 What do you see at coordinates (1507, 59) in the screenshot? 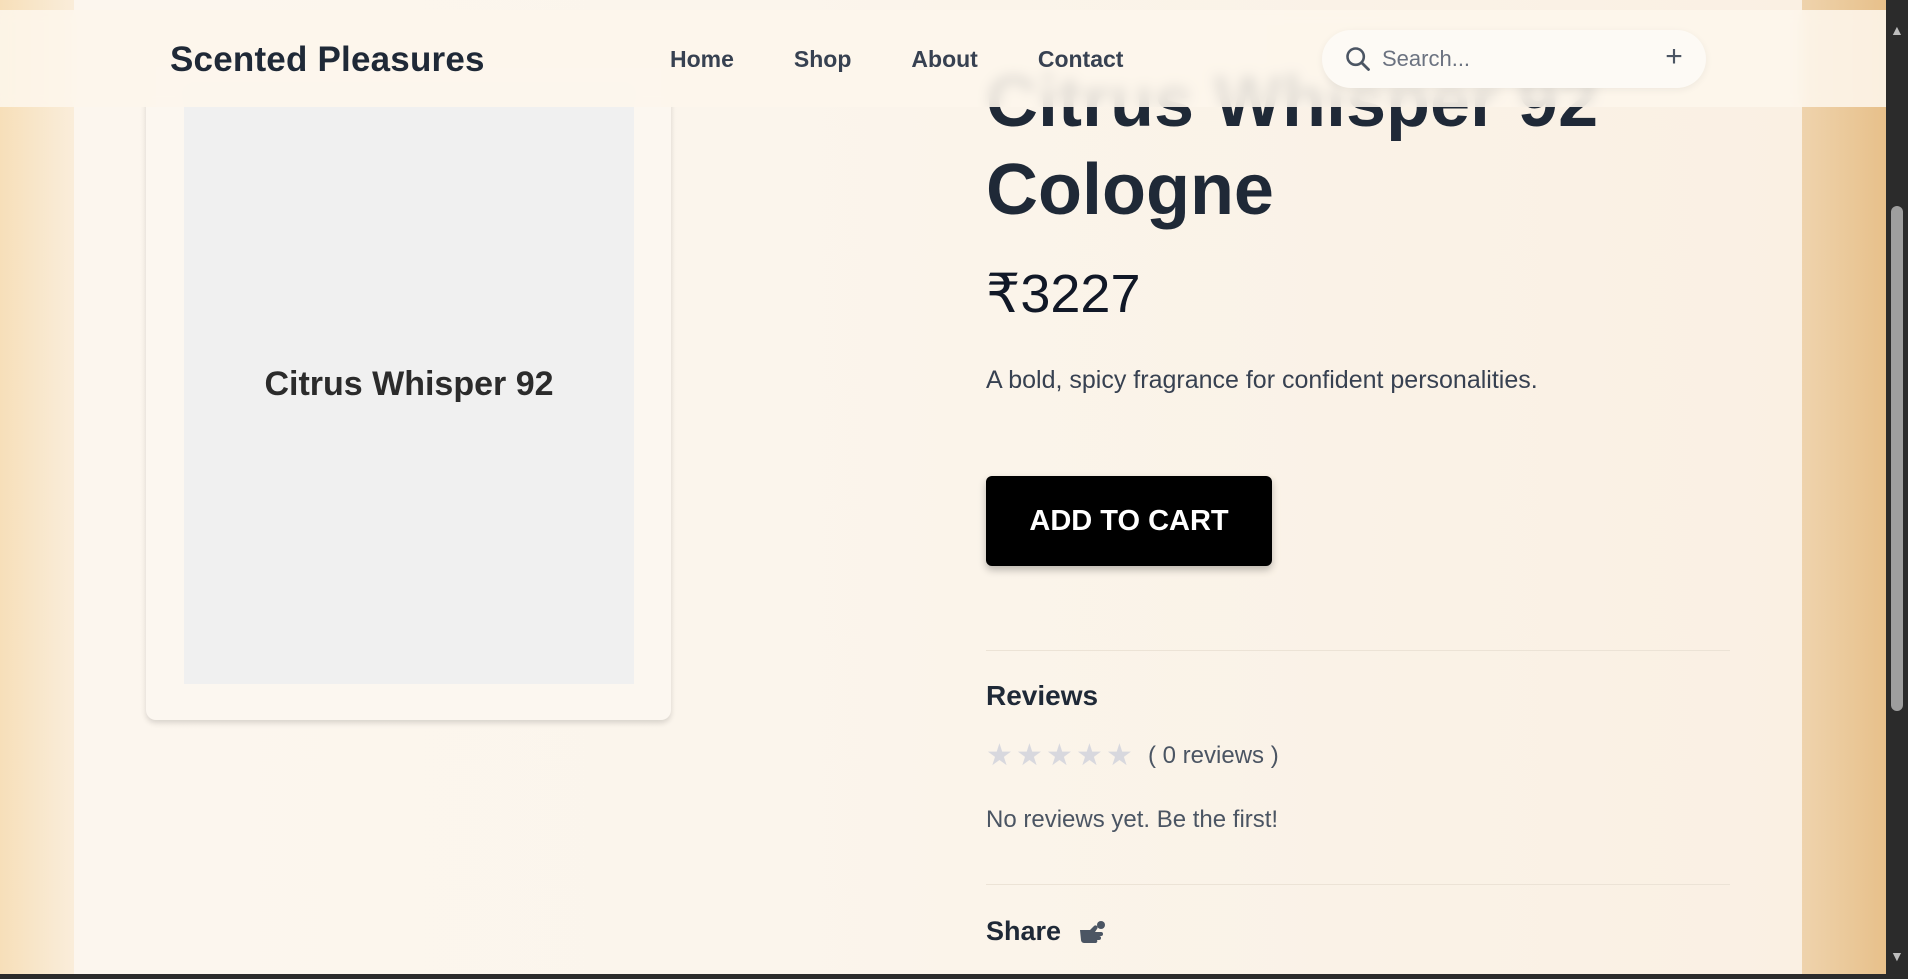
I see `search-input` at bounding box center [1507, 59].